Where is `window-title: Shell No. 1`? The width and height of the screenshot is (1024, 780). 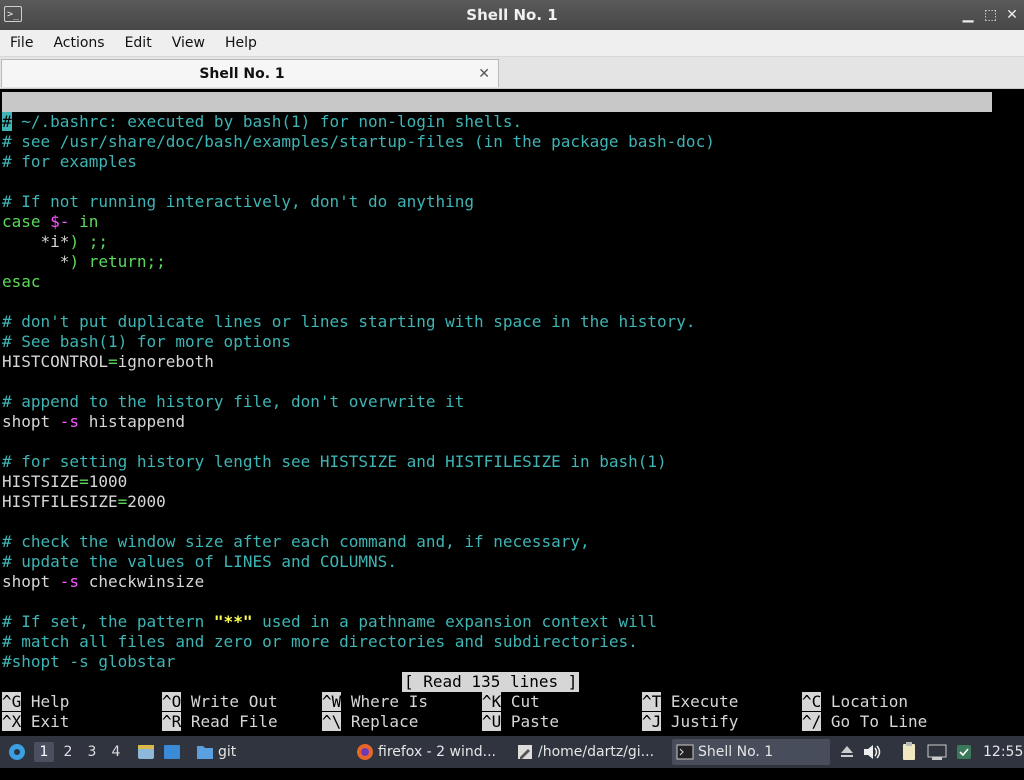
window-title: Shell No. 1 is located at coordinates (512, 15).